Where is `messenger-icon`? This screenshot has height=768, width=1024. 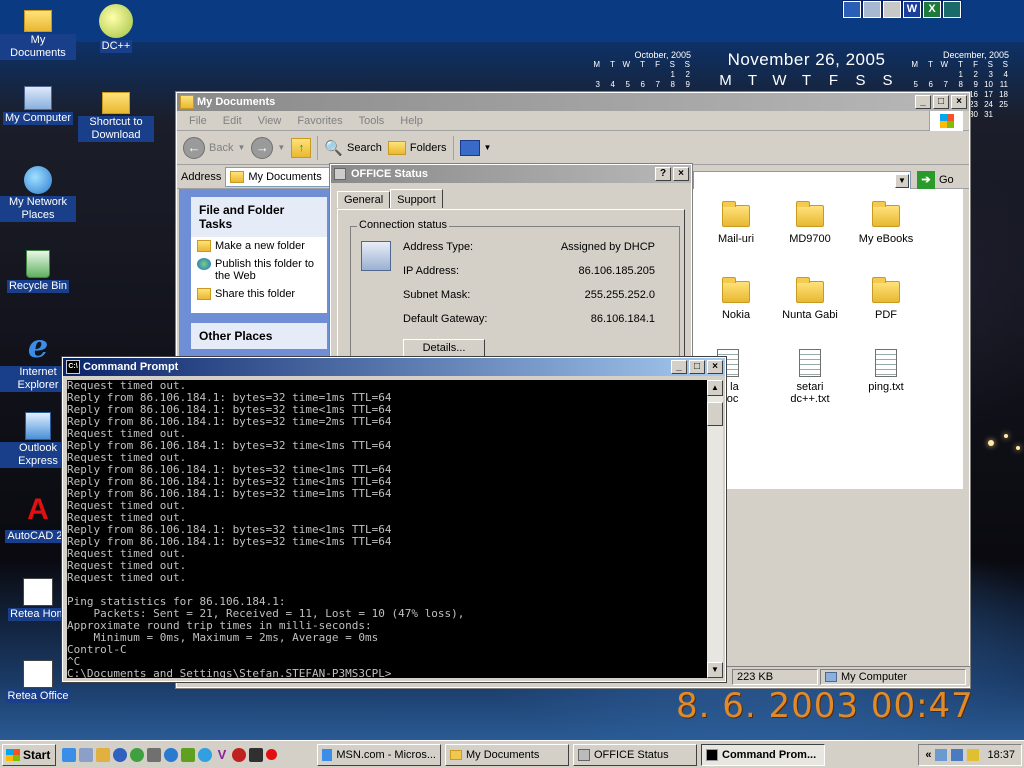 messenger-icon is located at coordinates (205, 754).